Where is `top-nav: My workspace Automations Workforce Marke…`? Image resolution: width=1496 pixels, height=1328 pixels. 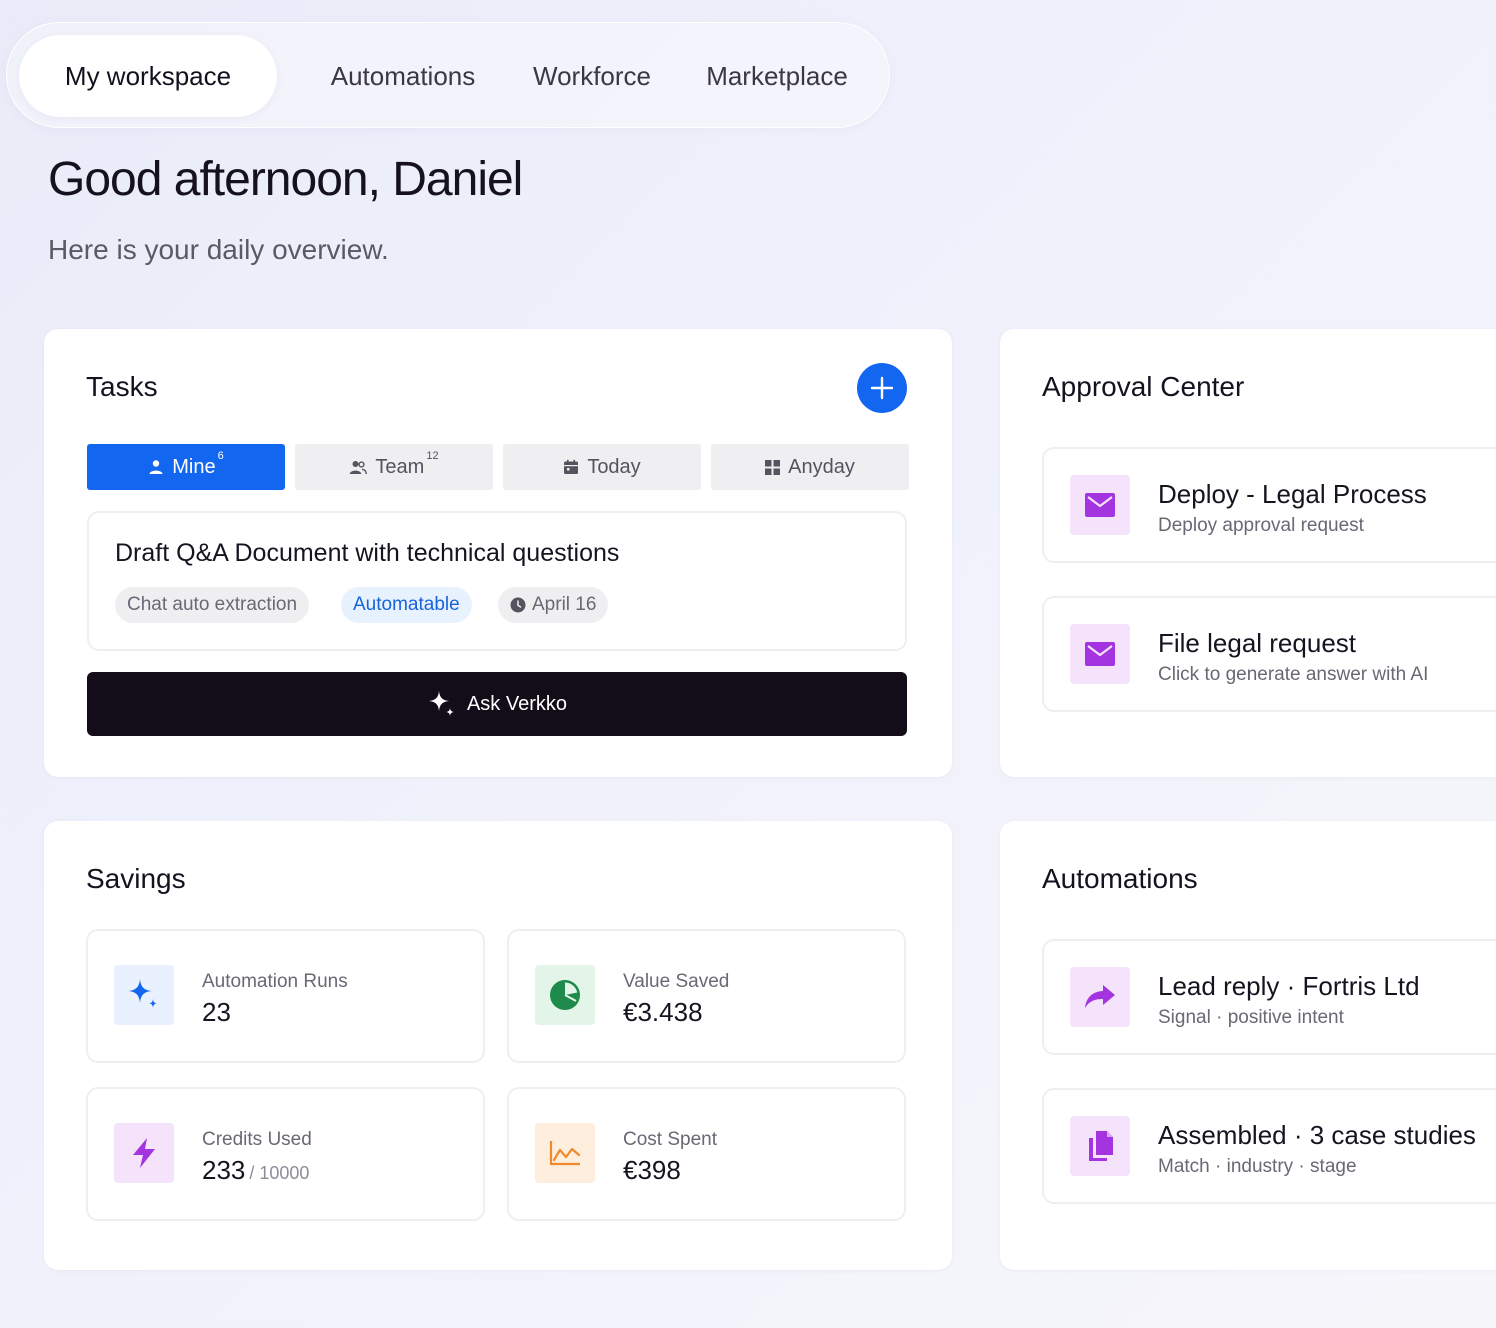 top-nav: My workspace Automations Workforce Marke… is located at coordinates (448, 75).